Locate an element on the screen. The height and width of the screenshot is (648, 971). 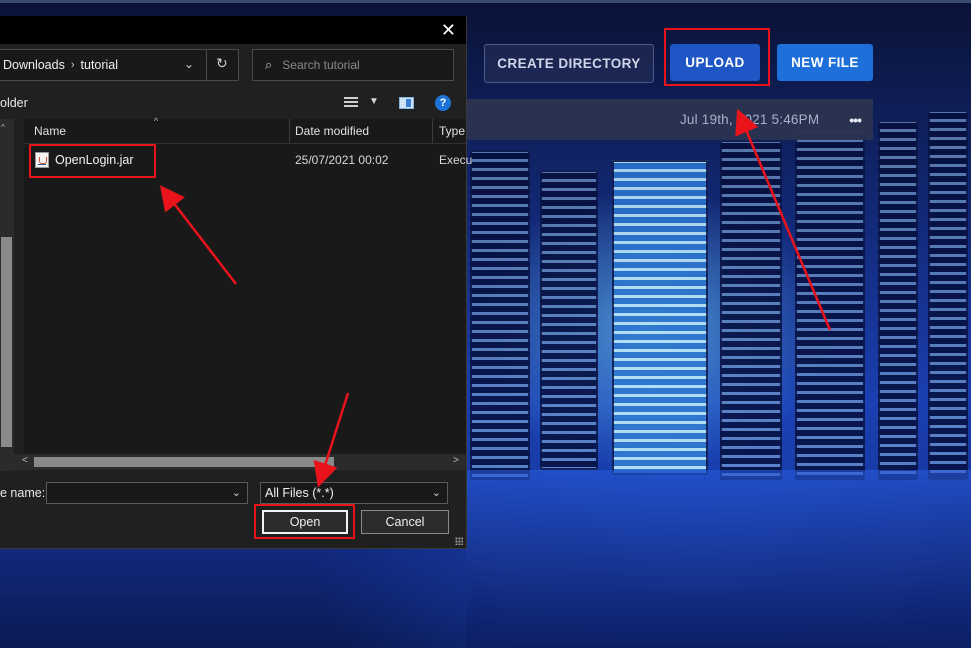
arrow-to-upload is located at coordinates (783, 219).